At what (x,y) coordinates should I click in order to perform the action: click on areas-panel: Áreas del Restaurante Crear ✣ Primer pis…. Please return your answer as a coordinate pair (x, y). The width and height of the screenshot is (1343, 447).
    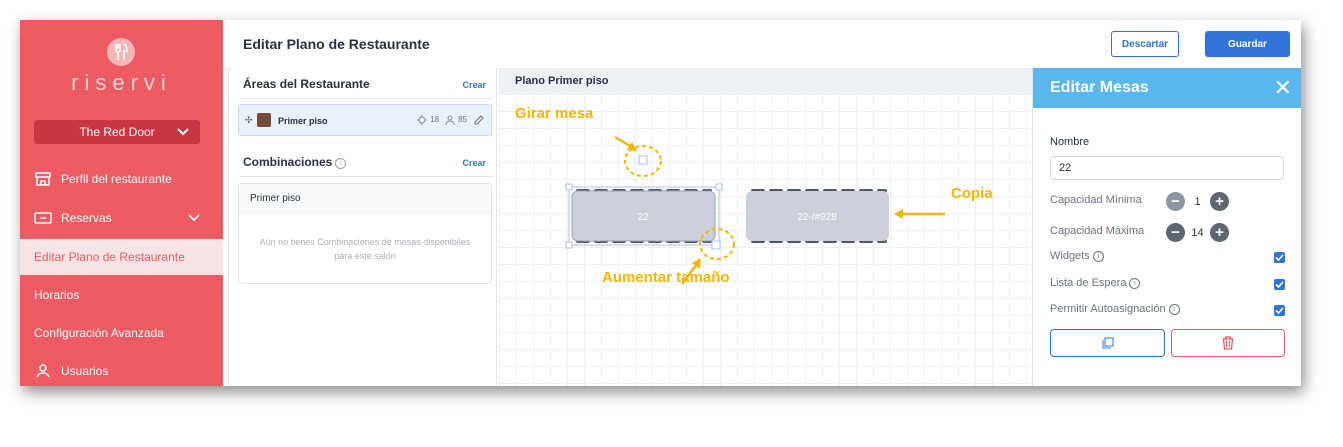
    Looking at the image, I should click on (362, 227).